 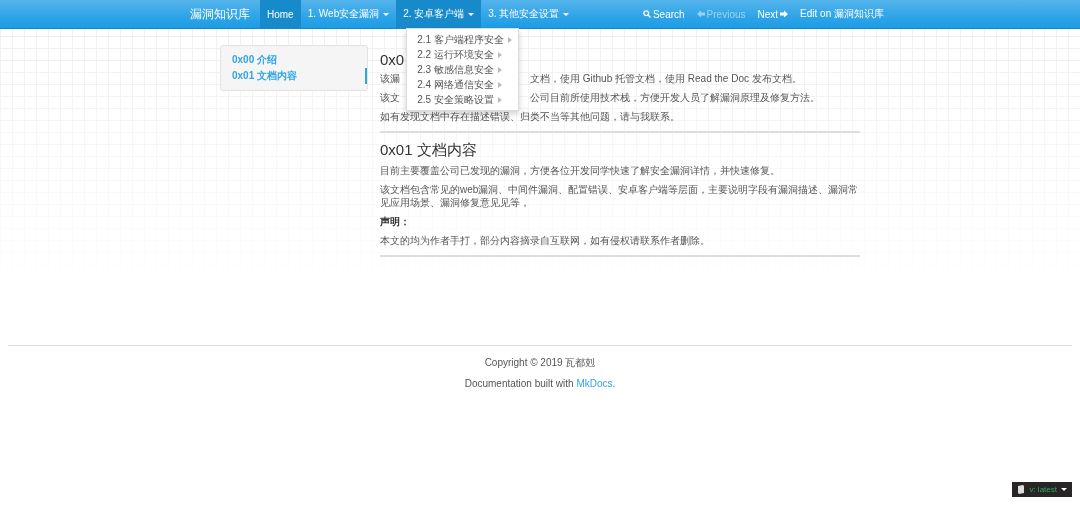 I want to click on next-link: Next, so click(x=773, y=14).